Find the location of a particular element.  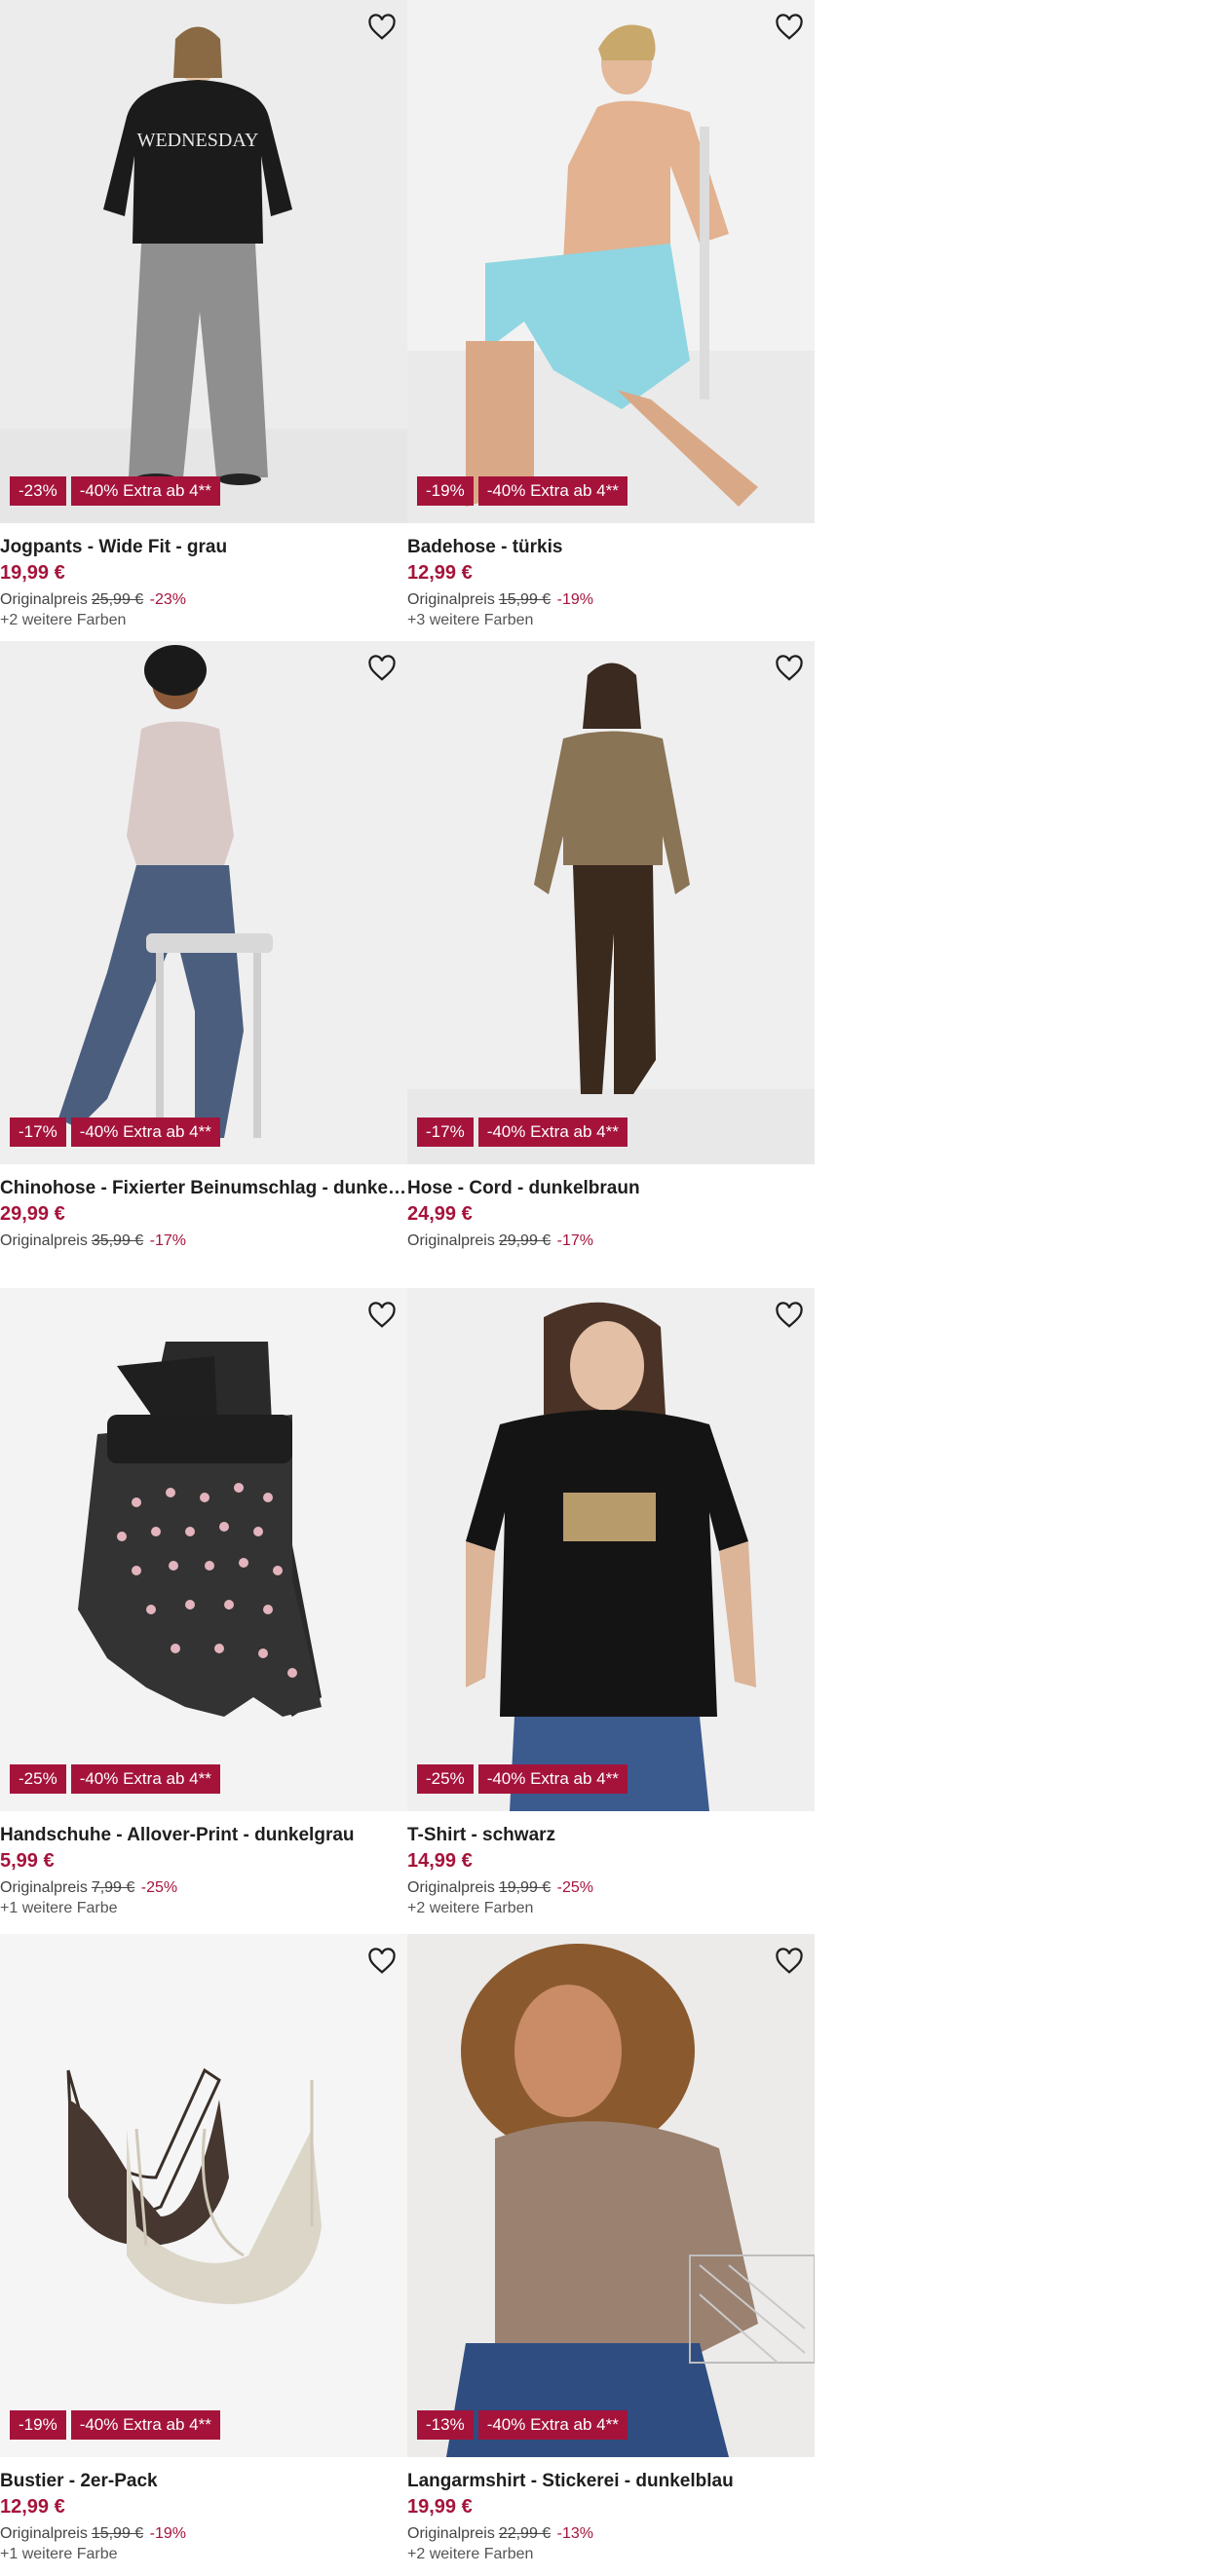

product-name: Badehose - türkis is located at coordinates (611, 547).